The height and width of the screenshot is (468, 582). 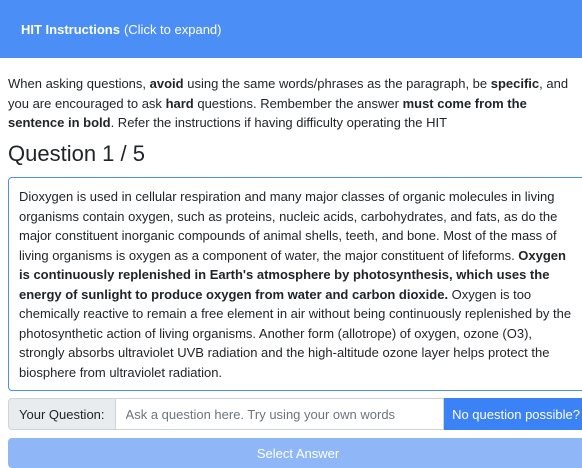 I want to click on question-input-row: Your Question: No question possible?, so click(x=295, y=414).